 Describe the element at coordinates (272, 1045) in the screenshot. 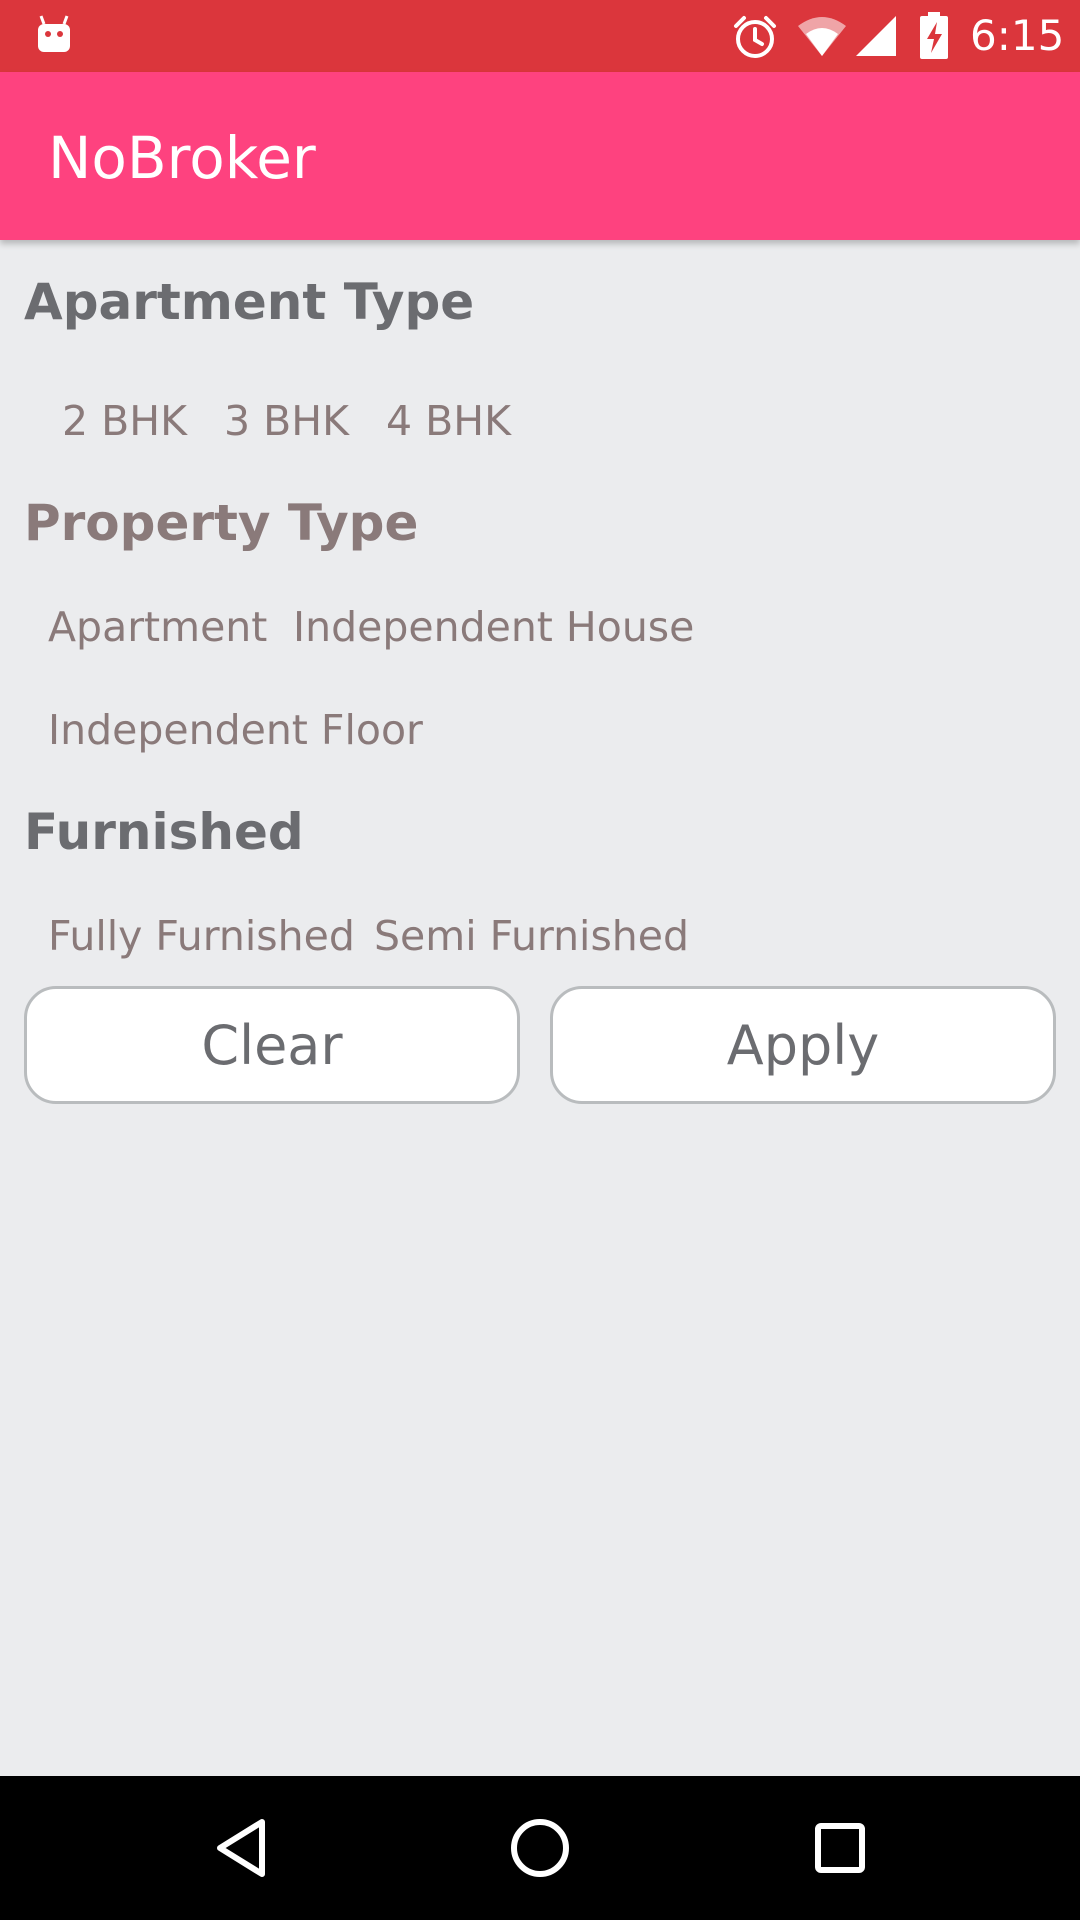

I see `clear-button: Clear` at that location.